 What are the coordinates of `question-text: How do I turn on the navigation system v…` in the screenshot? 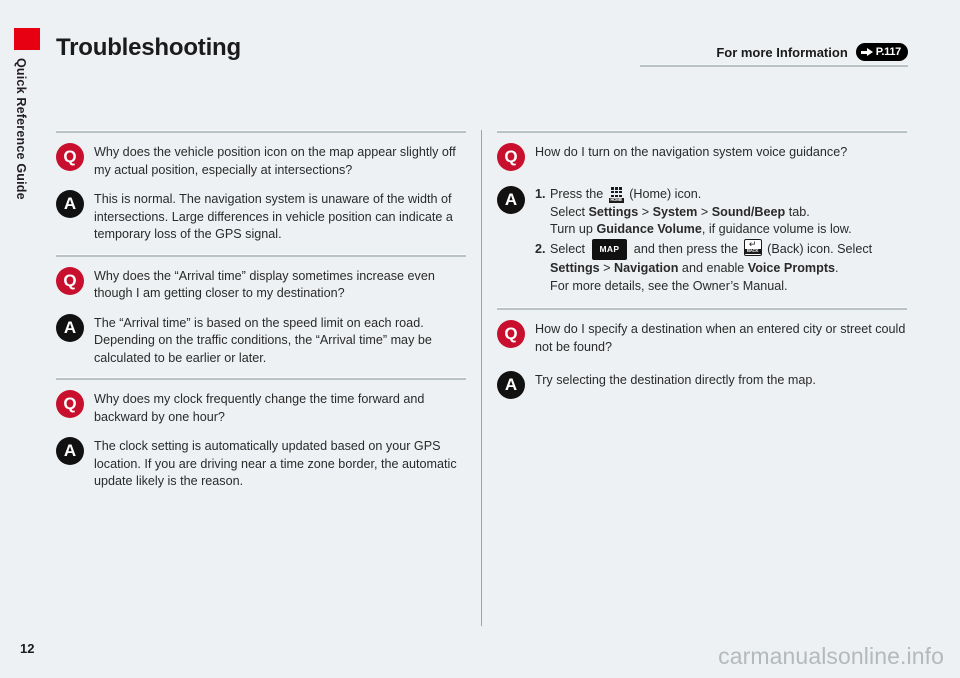 It's located at (691, 152).